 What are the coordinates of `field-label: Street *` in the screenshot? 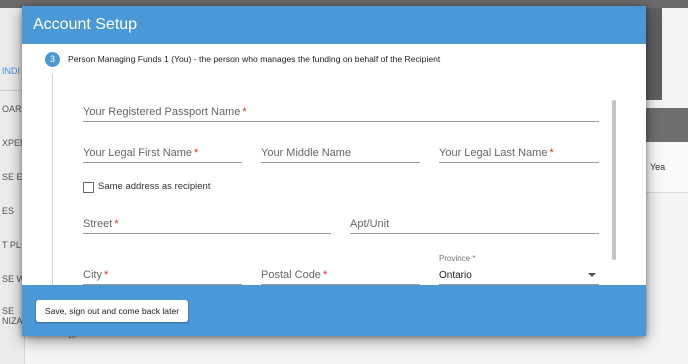 It's located at (101, 224).